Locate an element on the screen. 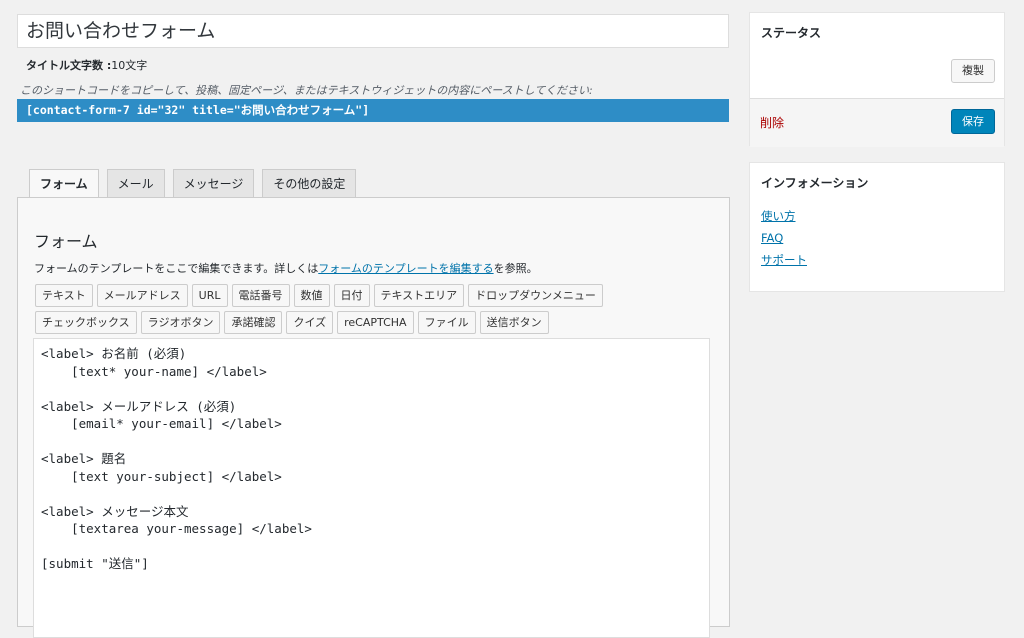 The height and width of the screenshot is (638, 1024). tab-additional-settings: その他の設定 is located at coordinates (309, 183).